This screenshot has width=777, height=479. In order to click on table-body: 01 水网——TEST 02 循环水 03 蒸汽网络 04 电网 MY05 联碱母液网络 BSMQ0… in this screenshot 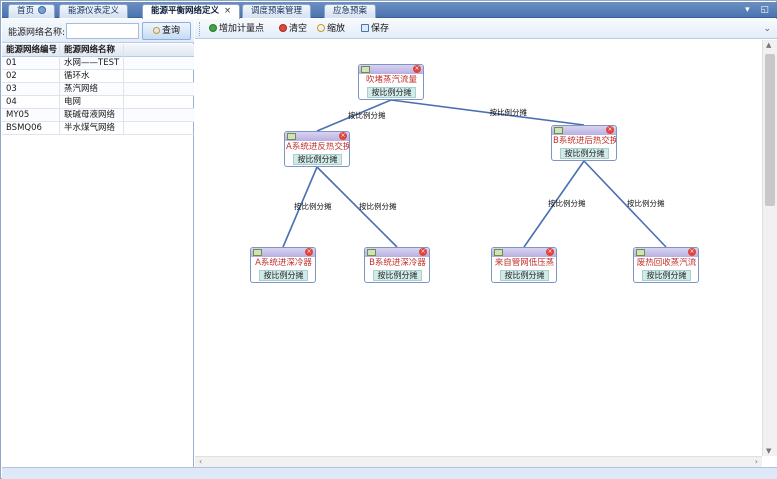, I will do `click(98, 96)`.